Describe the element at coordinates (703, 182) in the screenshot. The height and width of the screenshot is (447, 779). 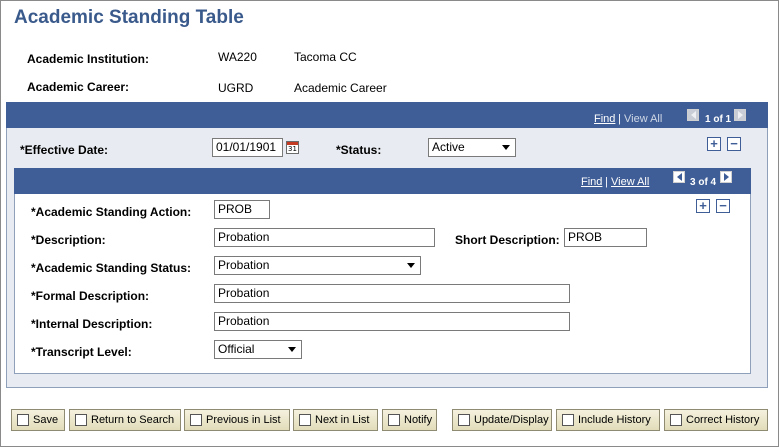
I see `inner-row-count: 3 of 4` at that location.